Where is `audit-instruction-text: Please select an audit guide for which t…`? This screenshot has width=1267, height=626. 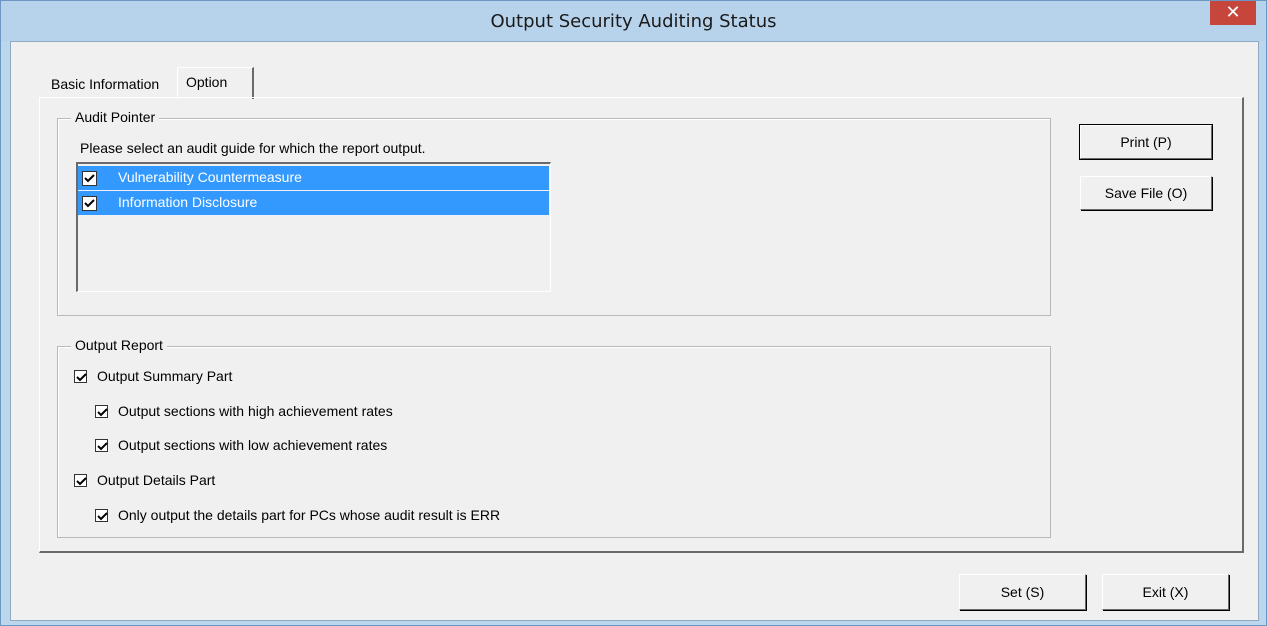
audit-instruction-text: Please select an audit guide for which t… is located at coordinates (253, 148).